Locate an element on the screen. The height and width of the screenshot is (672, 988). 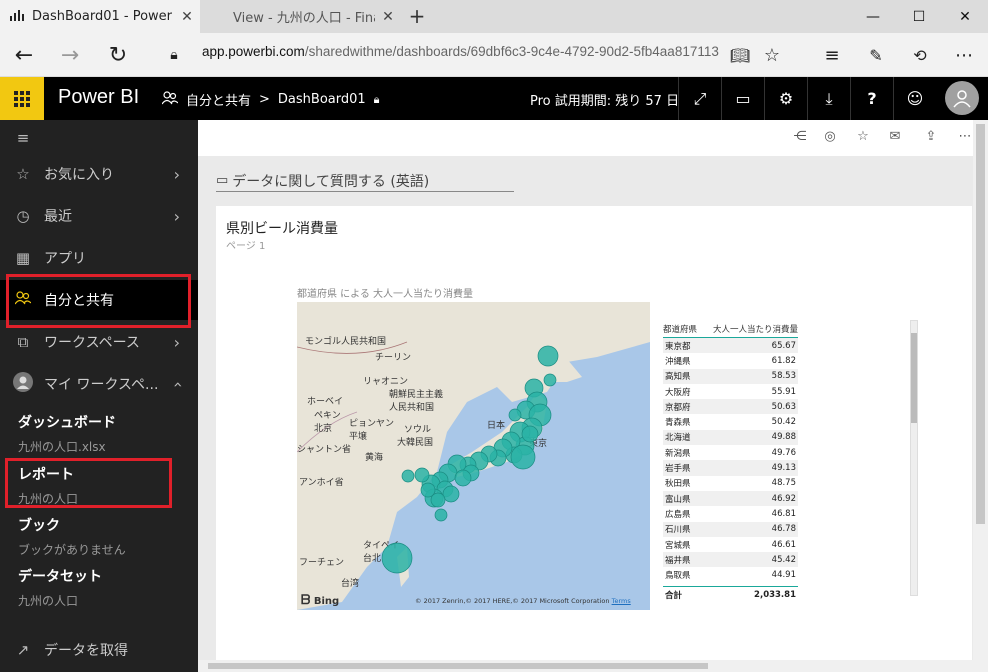
nav-collapse-button: ≡ is located at coordinates (99, 138).